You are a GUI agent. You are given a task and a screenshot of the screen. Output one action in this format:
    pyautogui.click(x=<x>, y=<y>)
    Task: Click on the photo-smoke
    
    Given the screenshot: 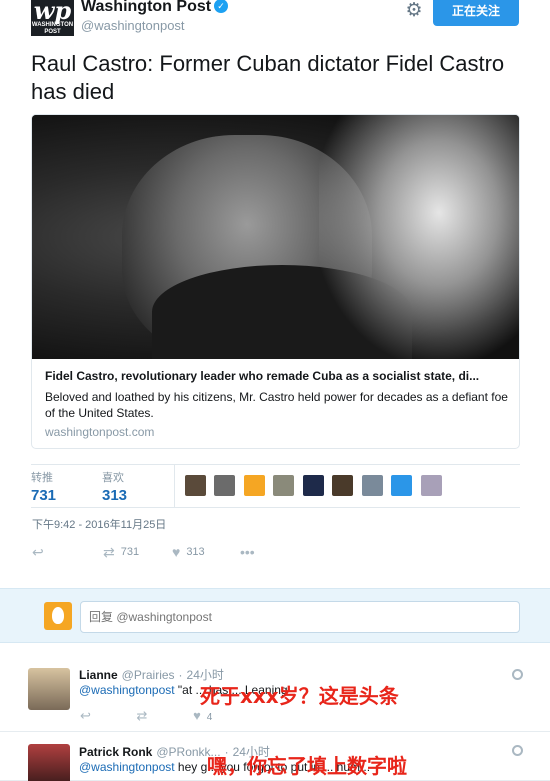 What is the action you would take?
    pyautogui.click(x=419, y=237)
    